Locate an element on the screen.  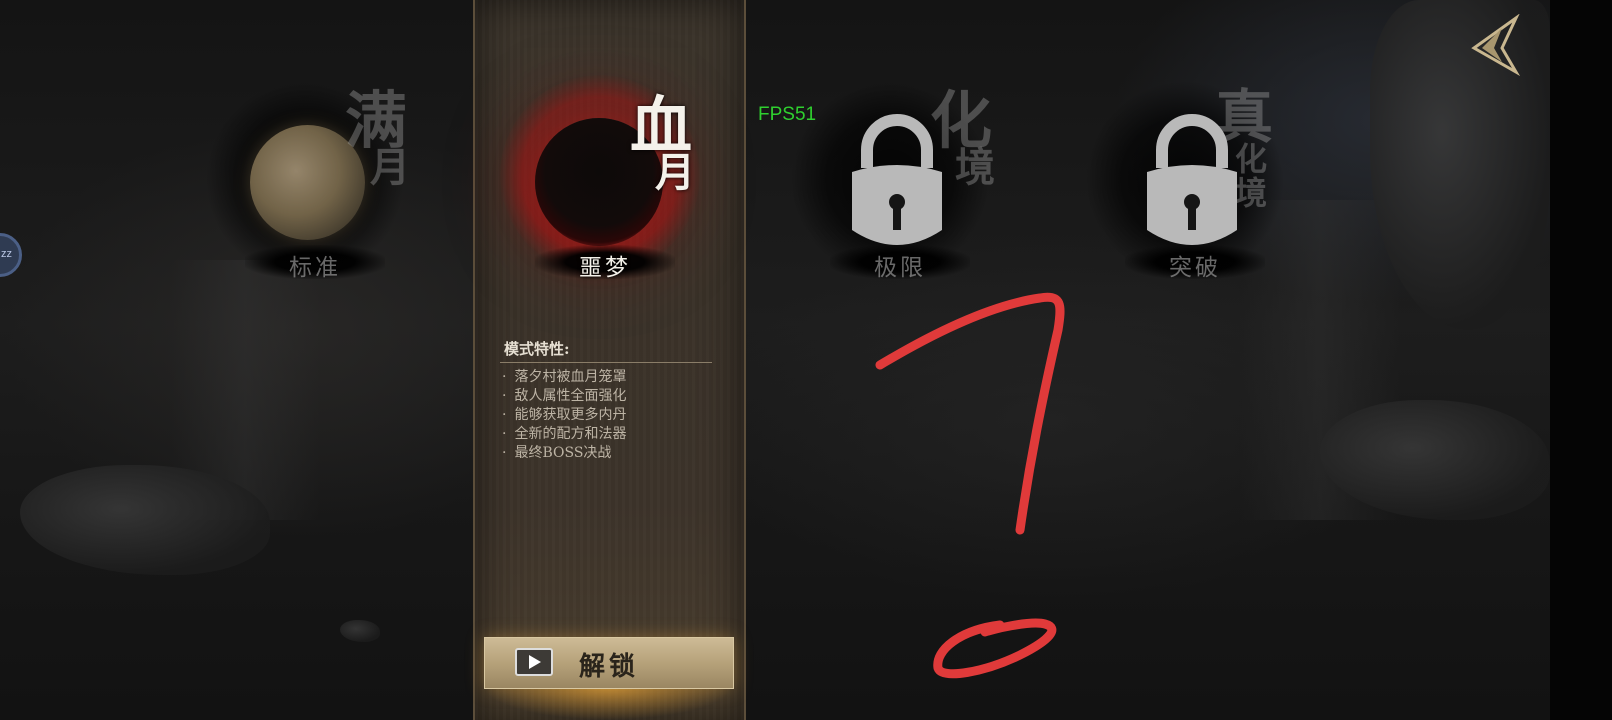
mode-label: 标准 is located at coordinates (315, 268).